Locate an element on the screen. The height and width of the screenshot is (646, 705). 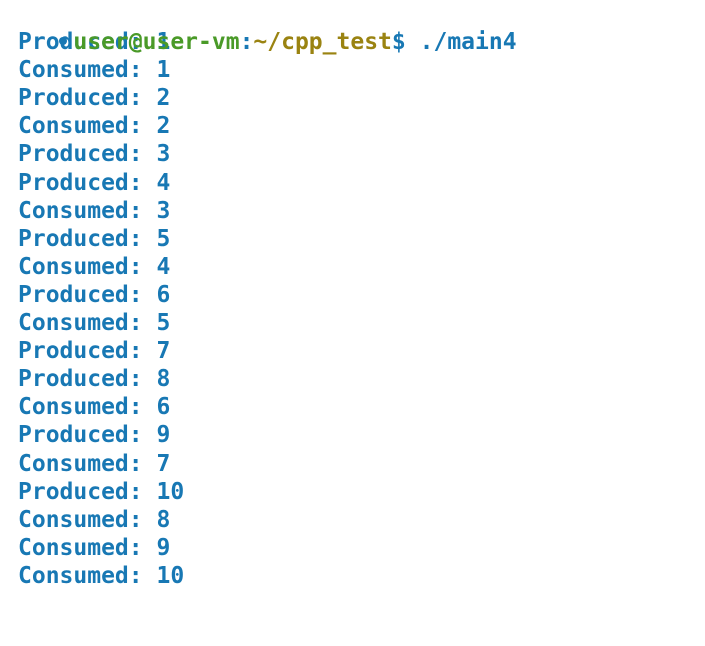
prompt-bullet-icon is located at coordinates (63, 40).